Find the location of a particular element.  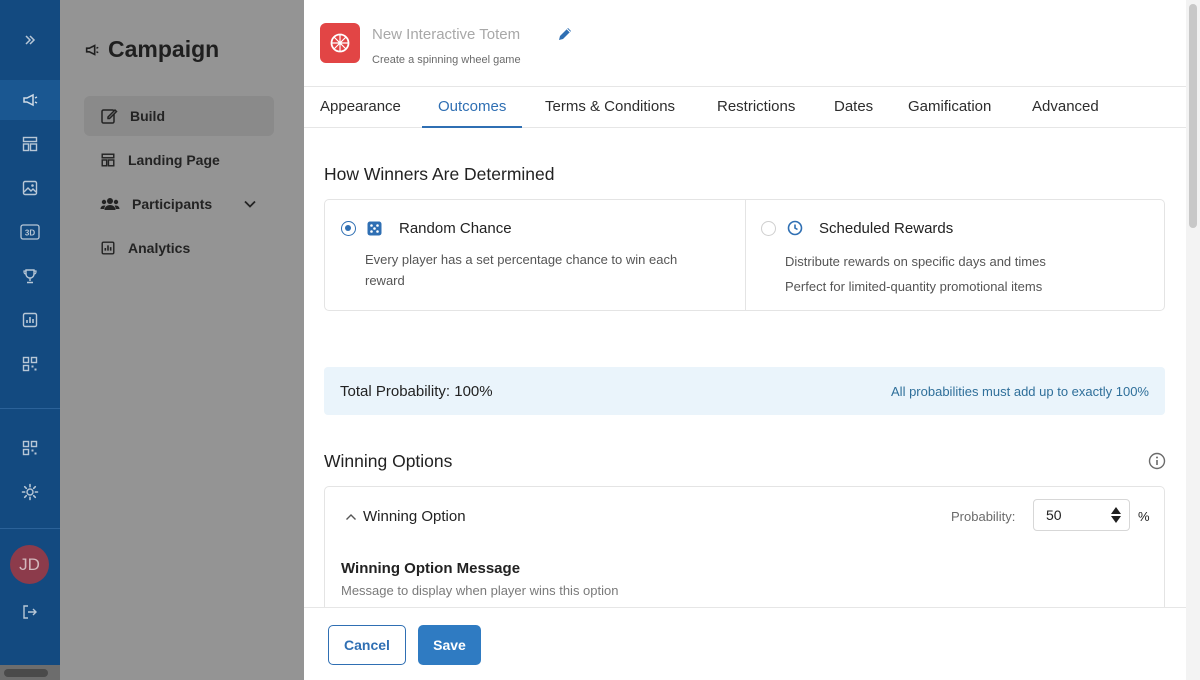

winning-option-title: Winning Option is located at coordinates (414, 516).